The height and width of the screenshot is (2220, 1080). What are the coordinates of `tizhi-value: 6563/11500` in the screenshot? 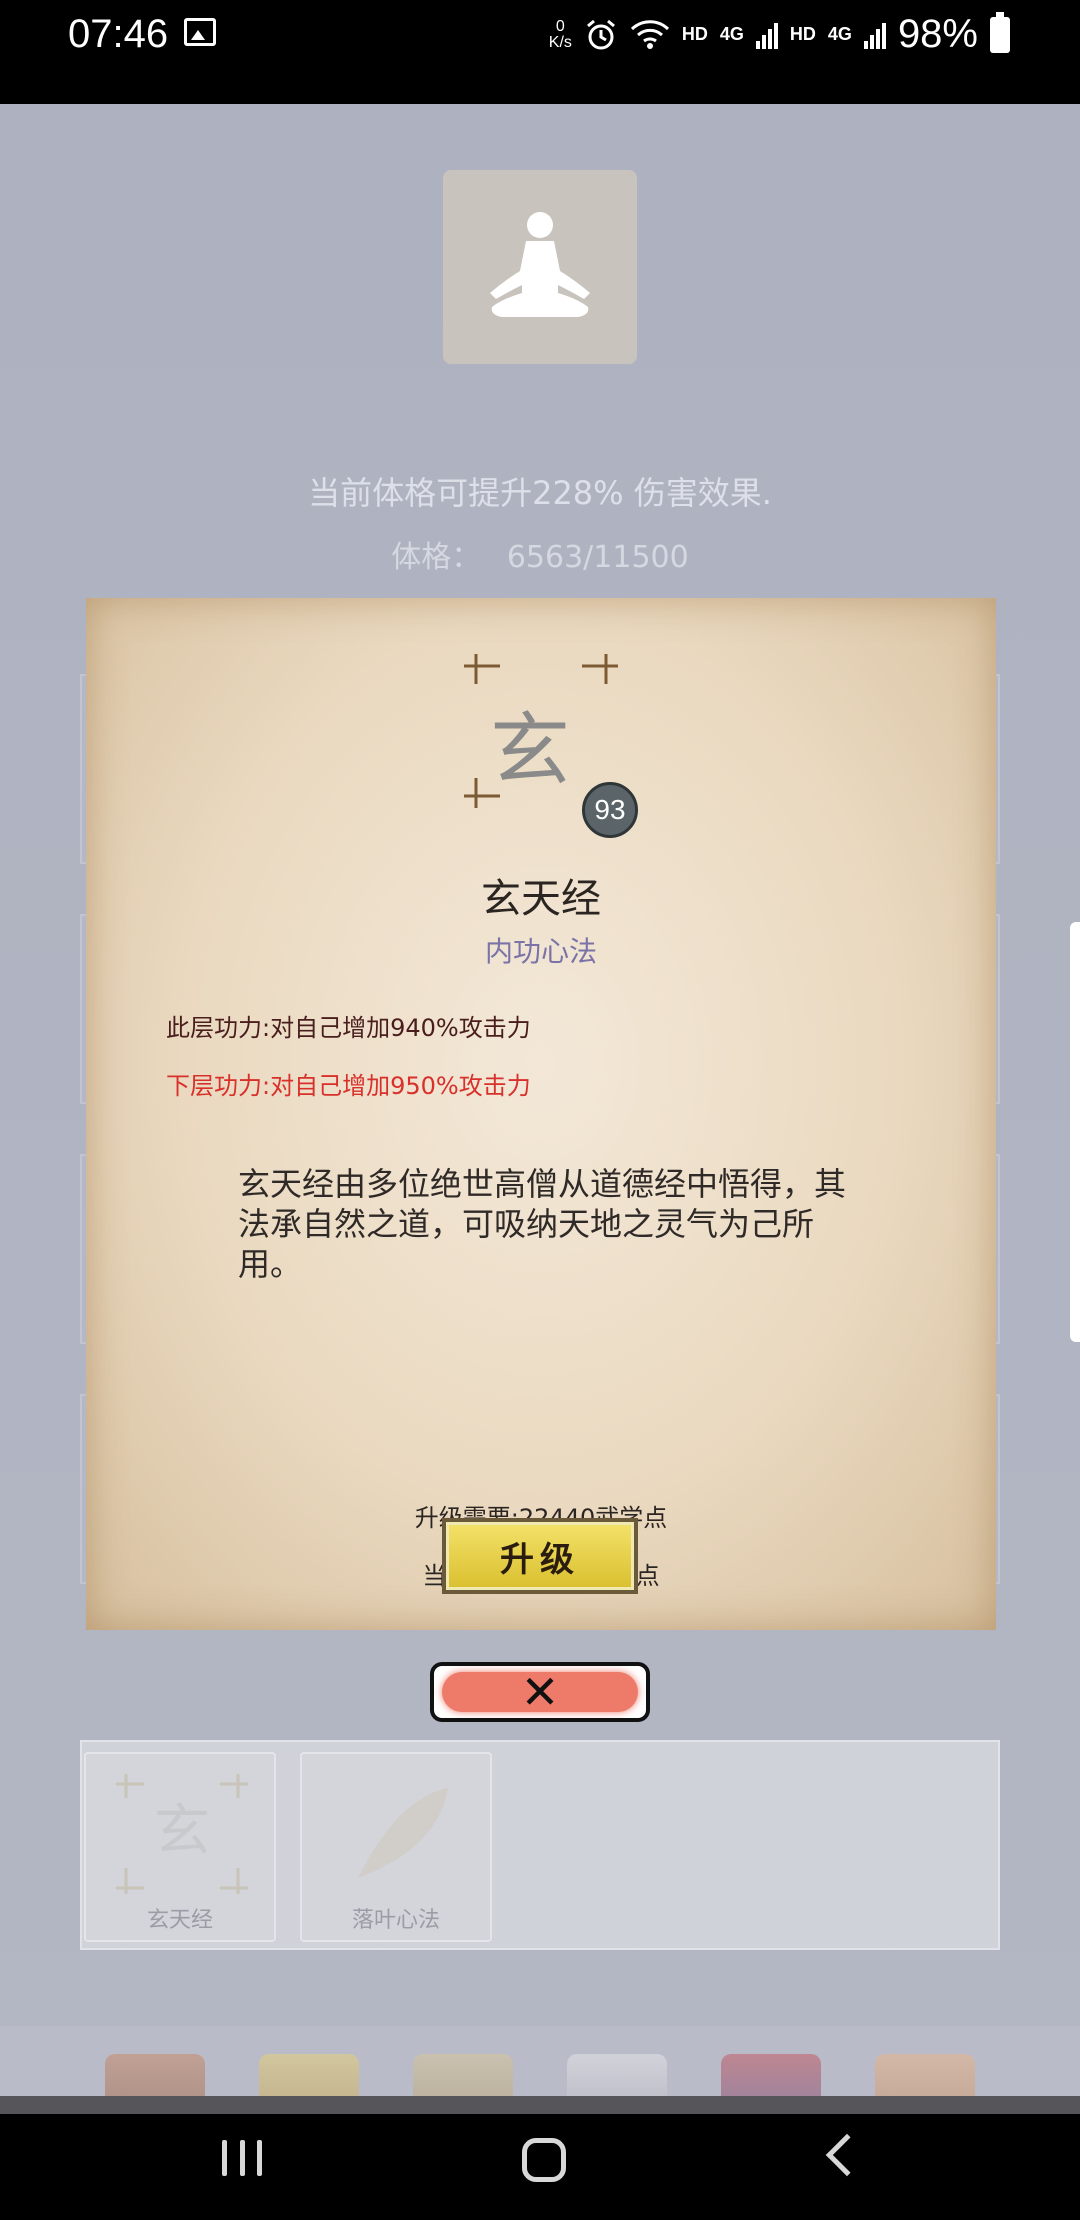 It's located at (597, 557).